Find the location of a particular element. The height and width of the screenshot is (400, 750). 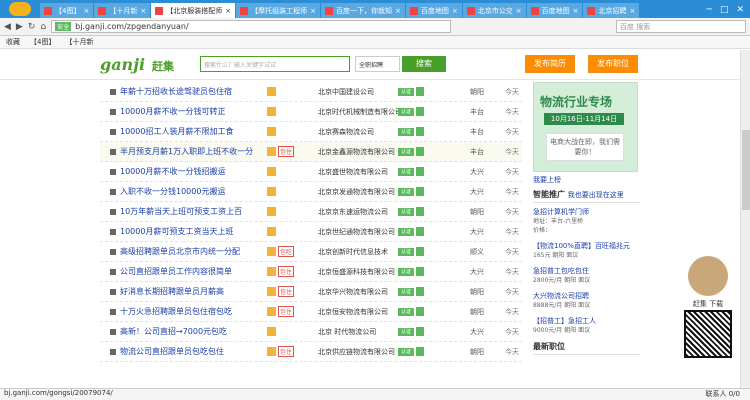

company-name: 北京时代机械制造有限公司 is located at coordinates (359, 112).